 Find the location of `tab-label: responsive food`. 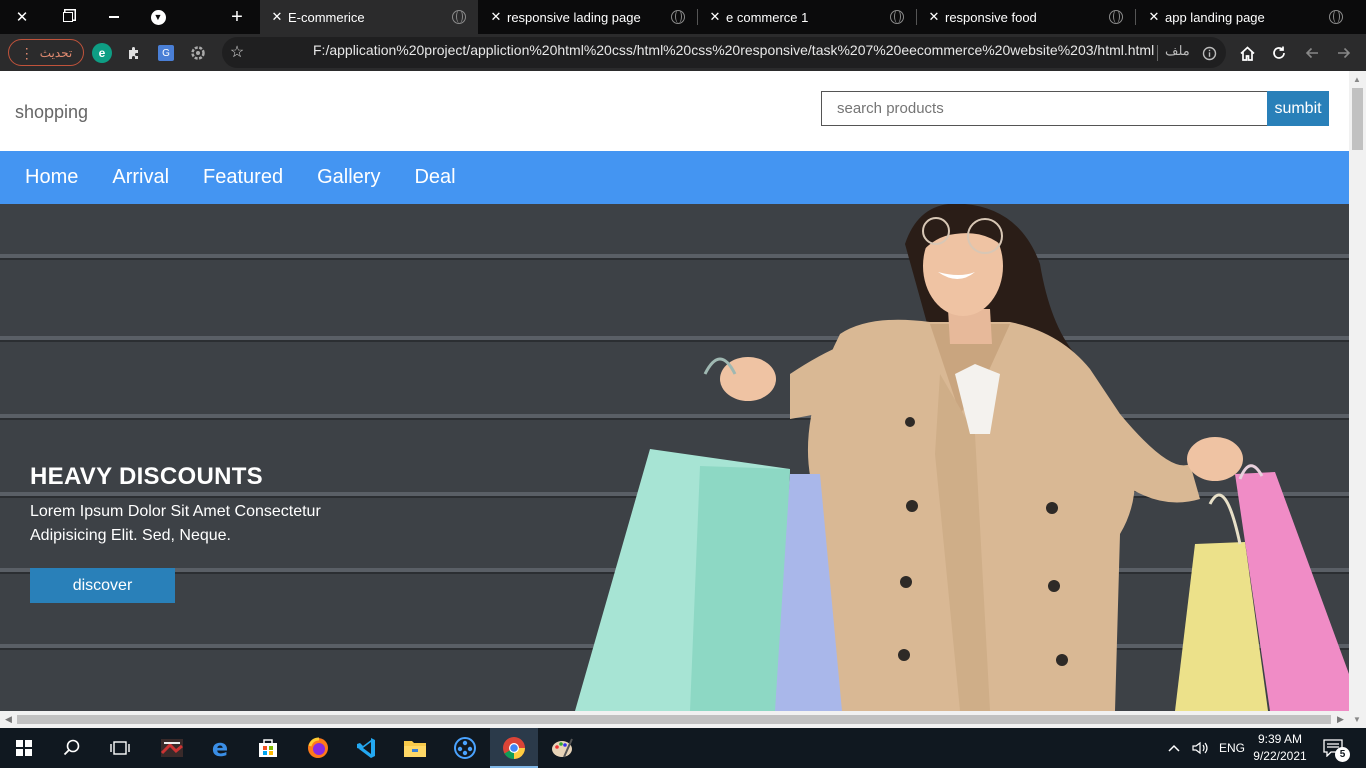

tab-label: responsive food is located at coordinates (991, 17).